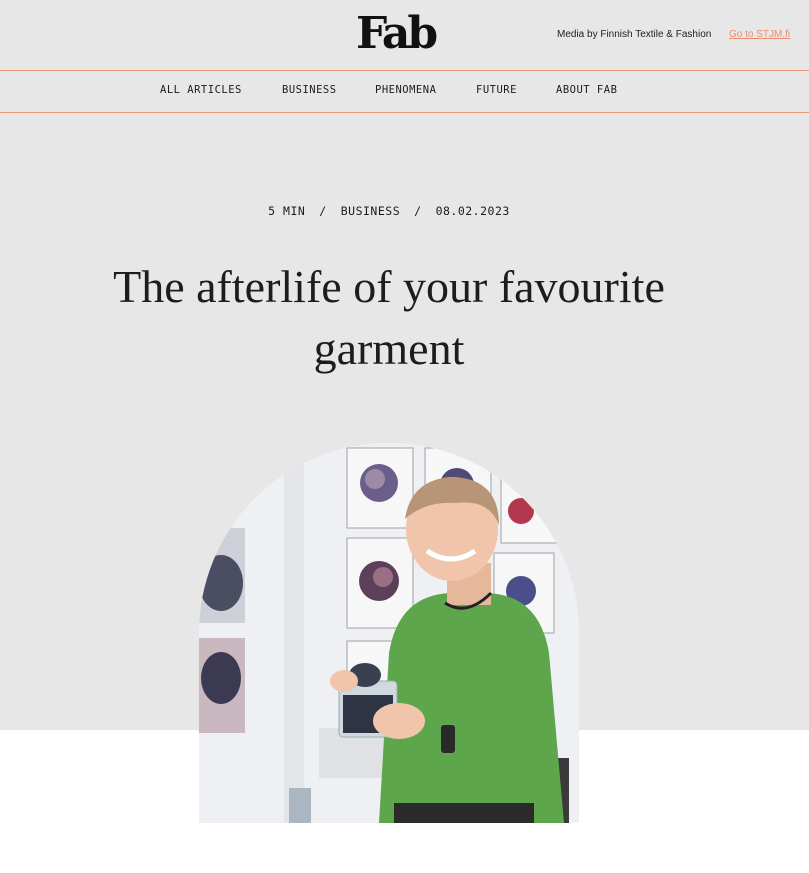  What do you see at coordinates (389, 348) in the screenshot?
I see `title-line-2: garment` at bounding box center [389, 348].